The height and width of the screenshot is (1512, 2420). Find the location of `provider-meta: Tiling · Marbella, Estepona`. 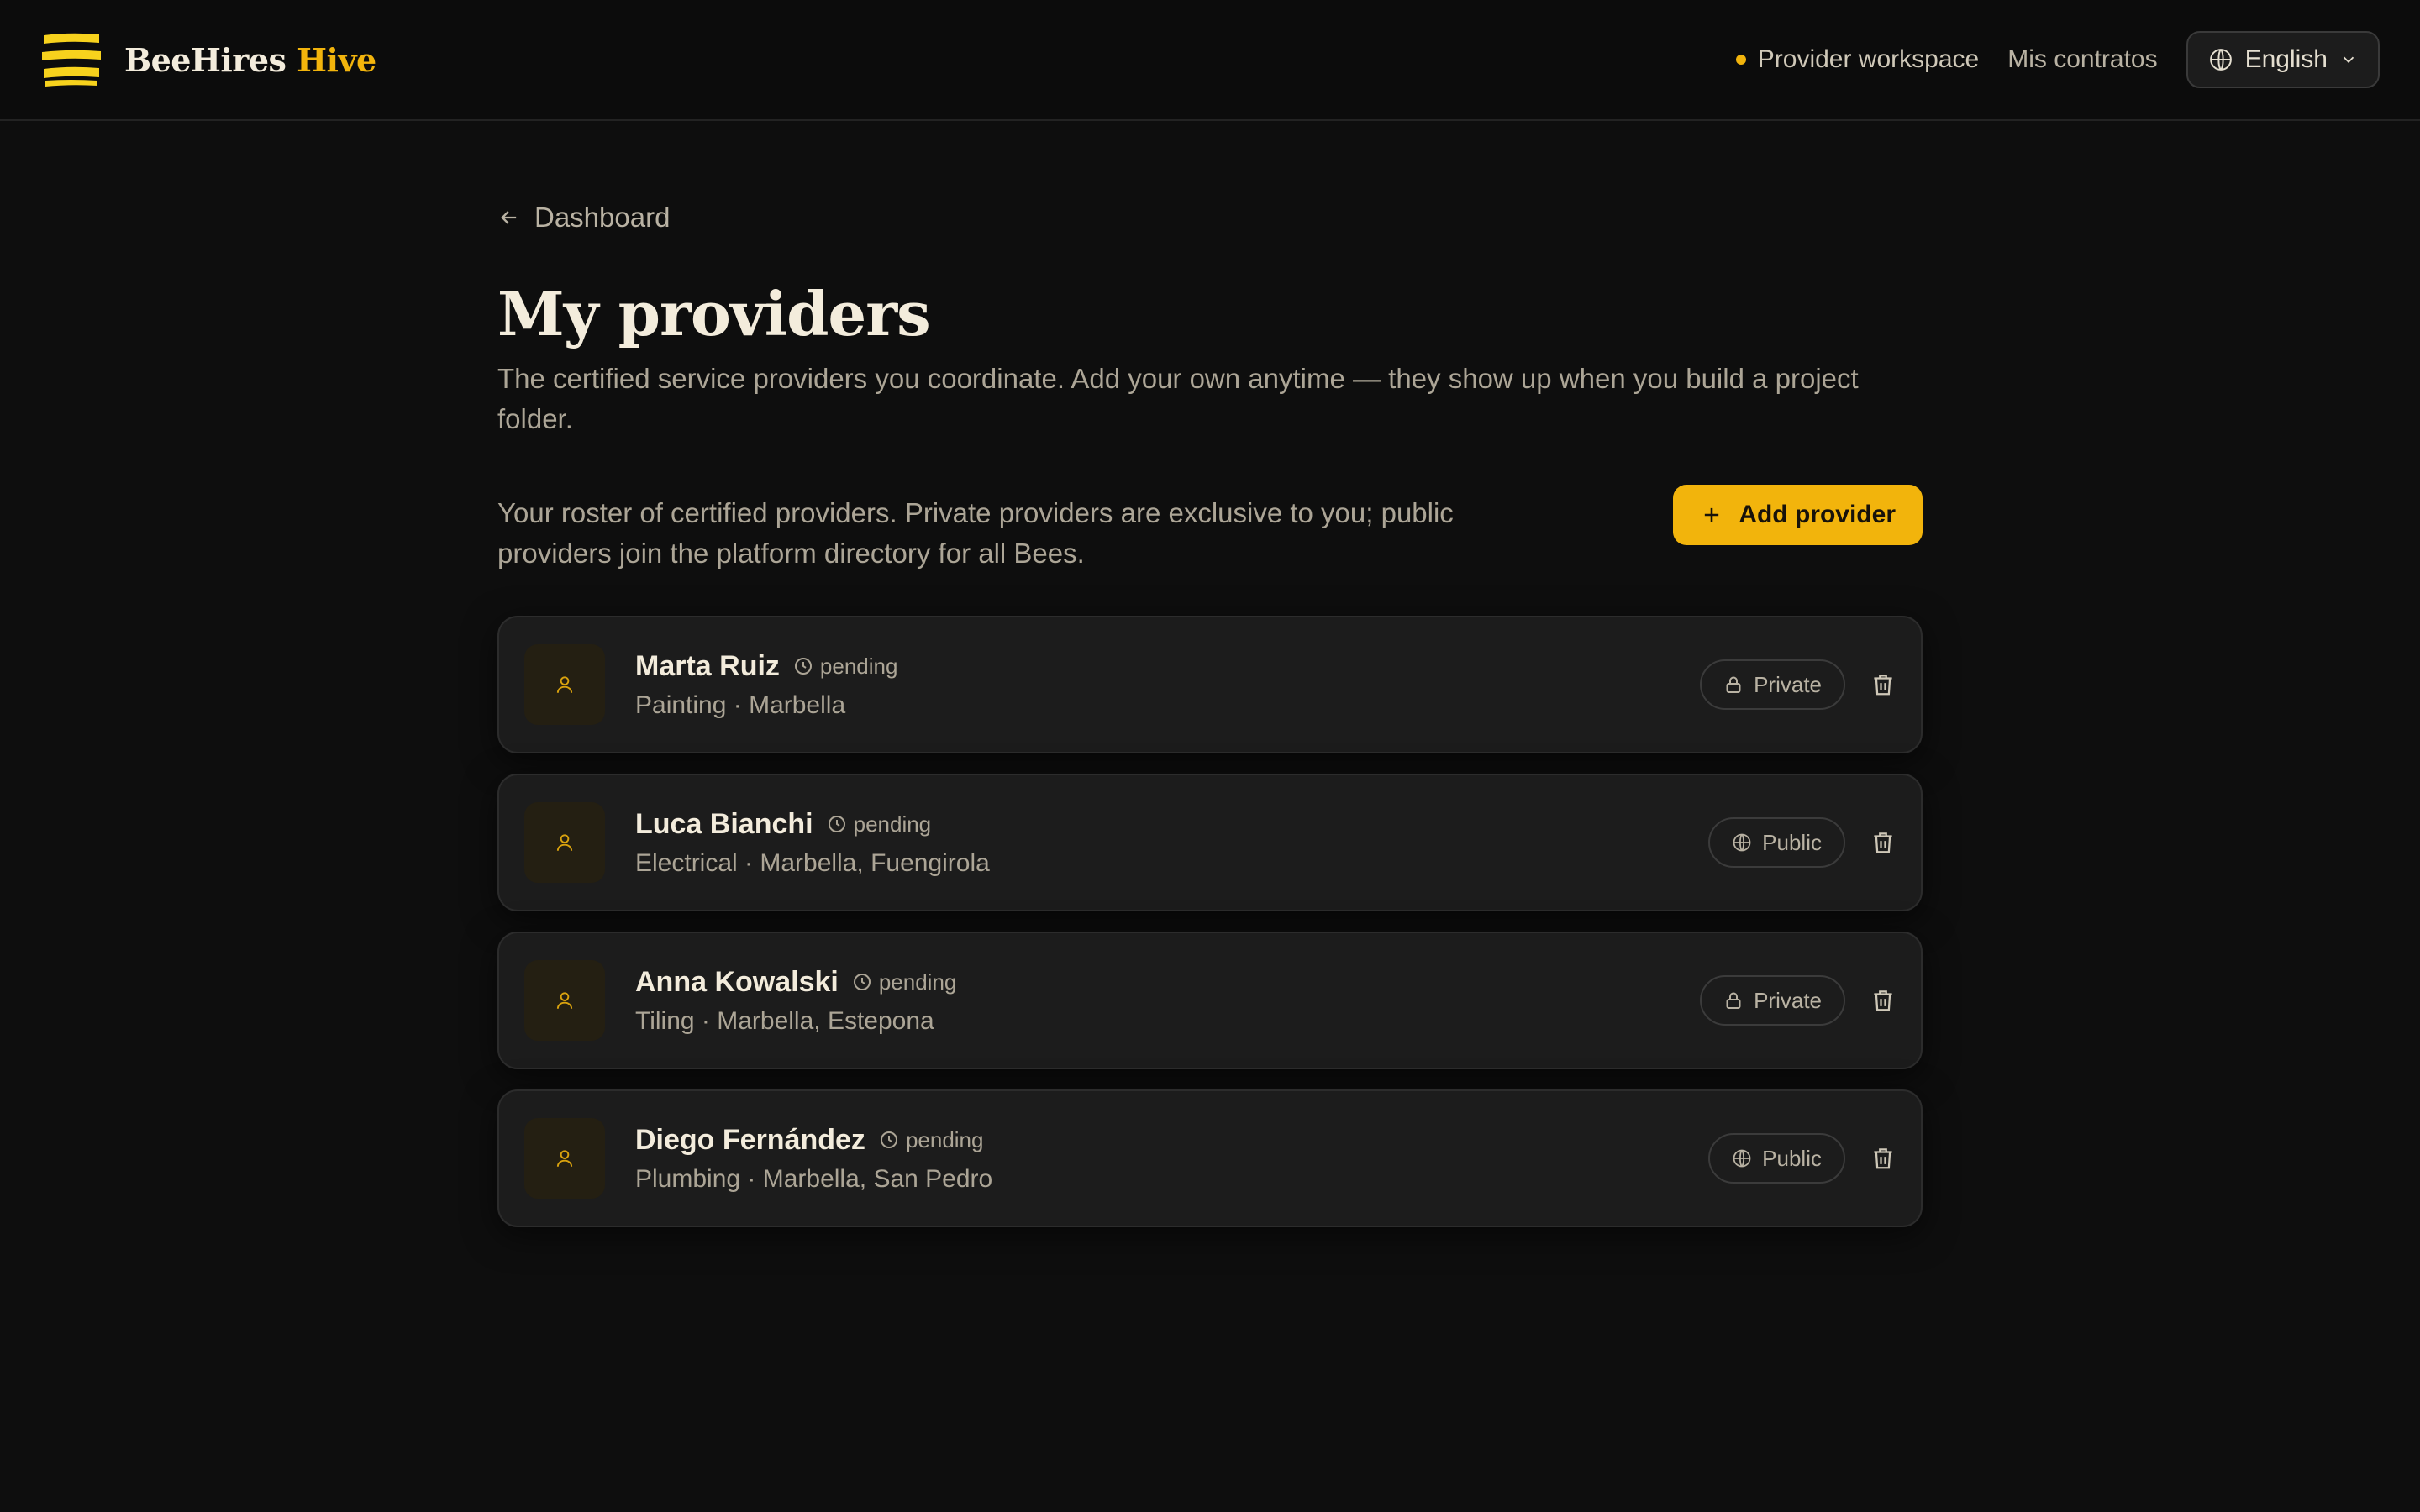

provider-meta: Tiling · Marbella, Estepona is located at coordinates (784, 1020).